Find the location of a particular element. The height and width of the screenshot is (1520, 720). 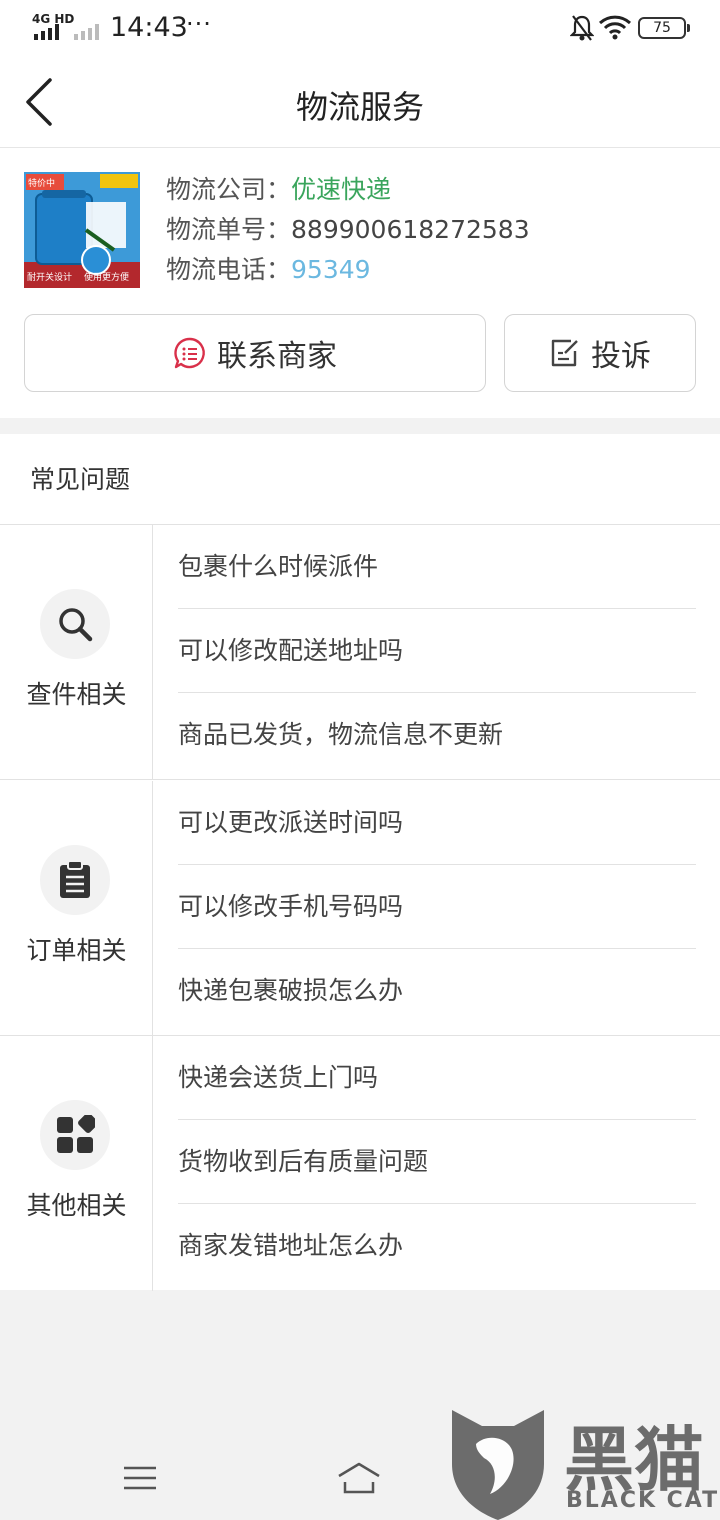

watermark: 黑猫 BLACK CAT is located at coordinates (583, 1460).